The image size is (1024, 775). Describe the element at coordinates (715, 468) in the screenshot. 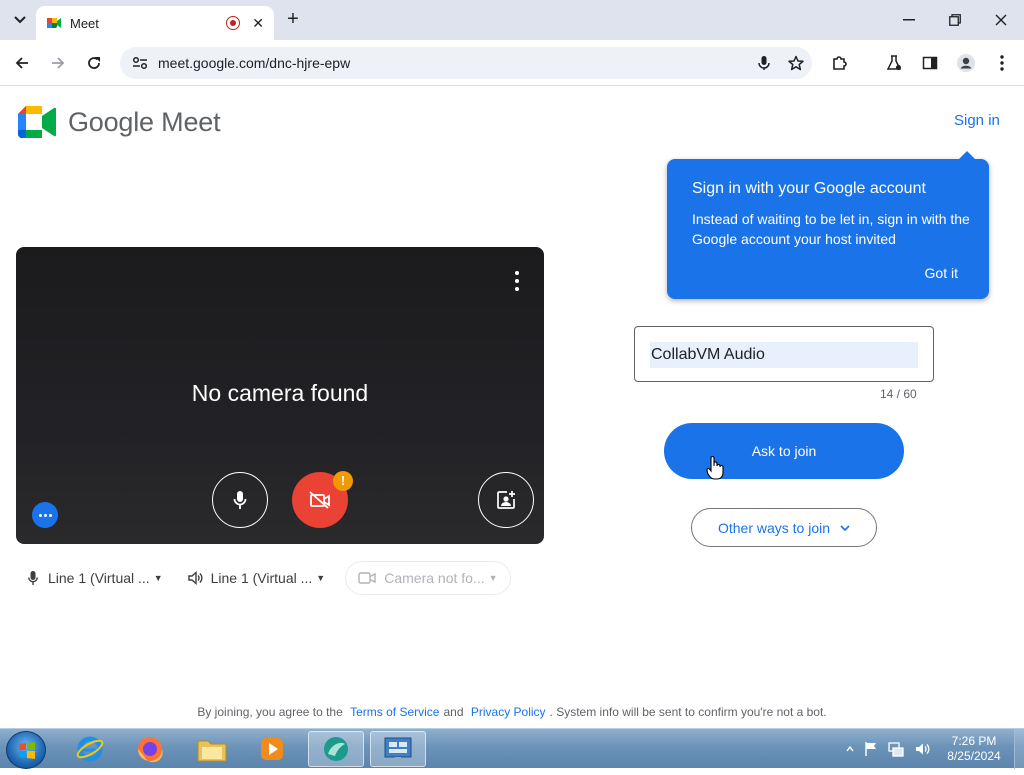

I see `hand-cursor-icon` at that location.